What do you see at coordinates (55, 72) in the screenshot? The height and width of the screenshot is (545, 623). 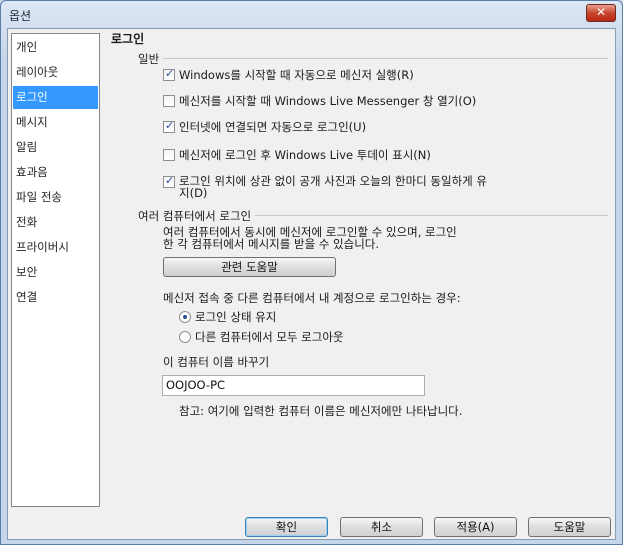 I see `sidebar-item-layout: 레이아웃` at bounding box center [55, 72].